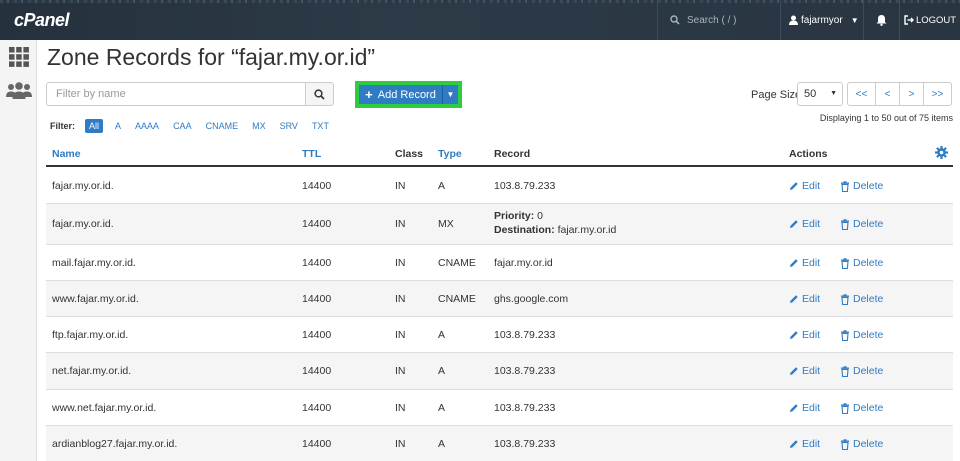 The height and width of the screenshot is (461, 960). Describe the element at coordinates (409, 154) in the screenshot. I see `column-class: Class` at that location.